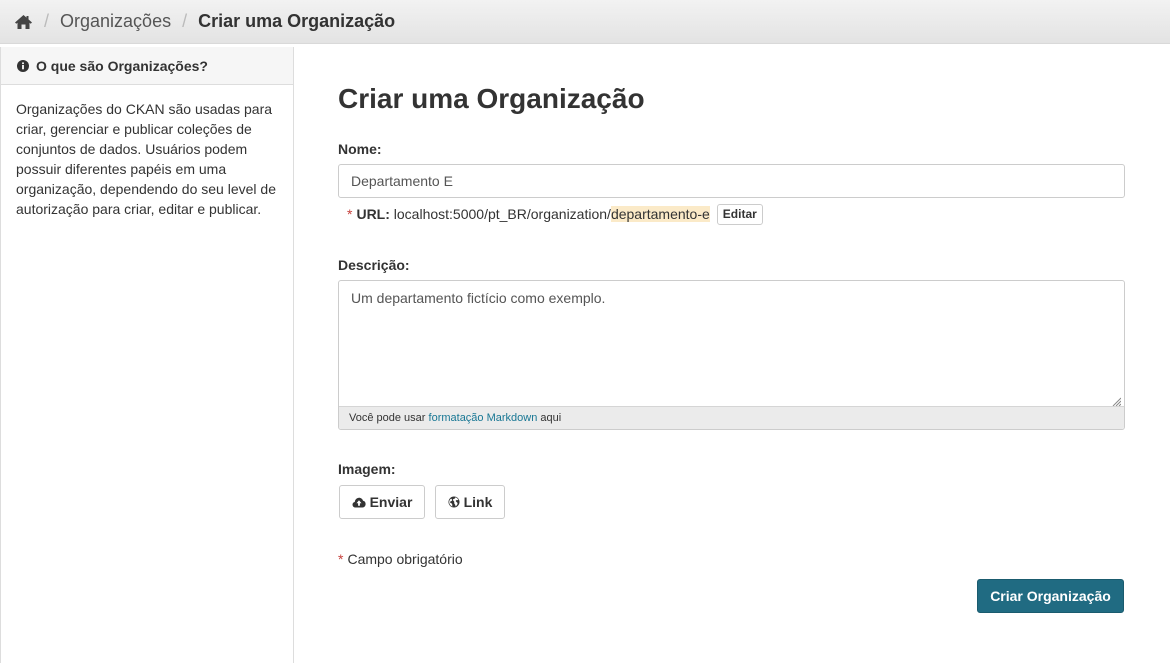 This screenshot has width=1170, height=663. Describe the element at coordinates (502, 214) in the screenshot. I see `url-prefix: localhost:5000/pt_BR/organization/` at that location.